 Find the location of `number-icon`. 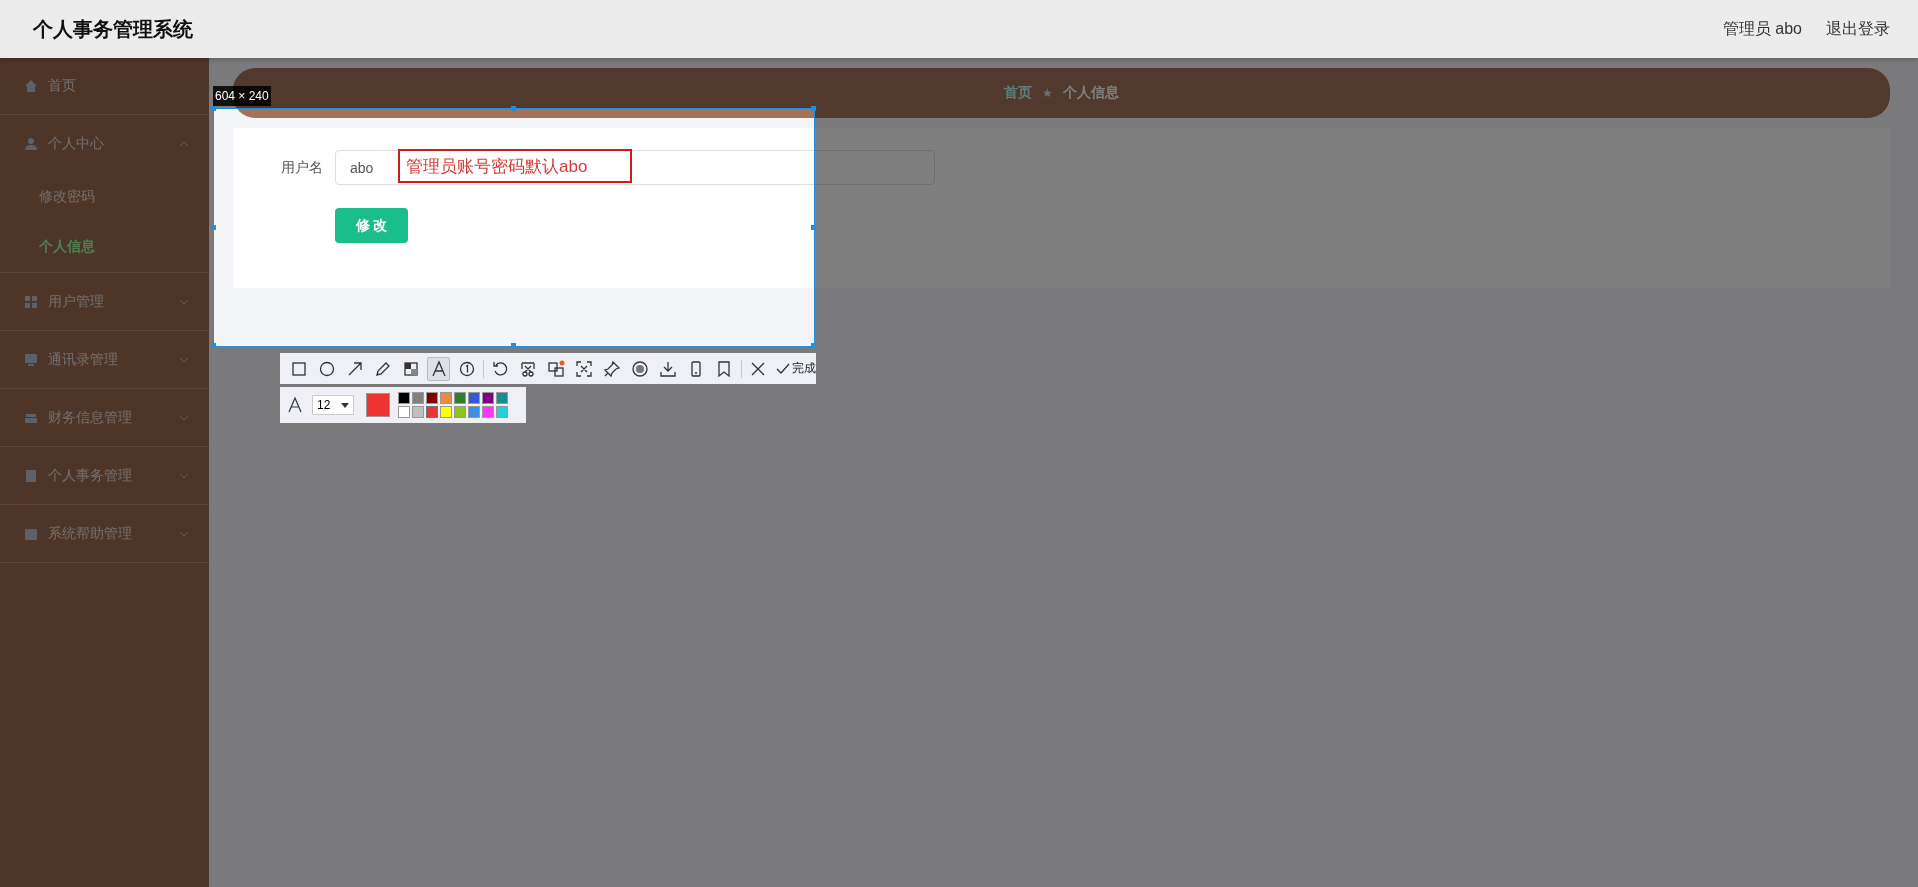

number-icon is located at coordinates (466, 368).